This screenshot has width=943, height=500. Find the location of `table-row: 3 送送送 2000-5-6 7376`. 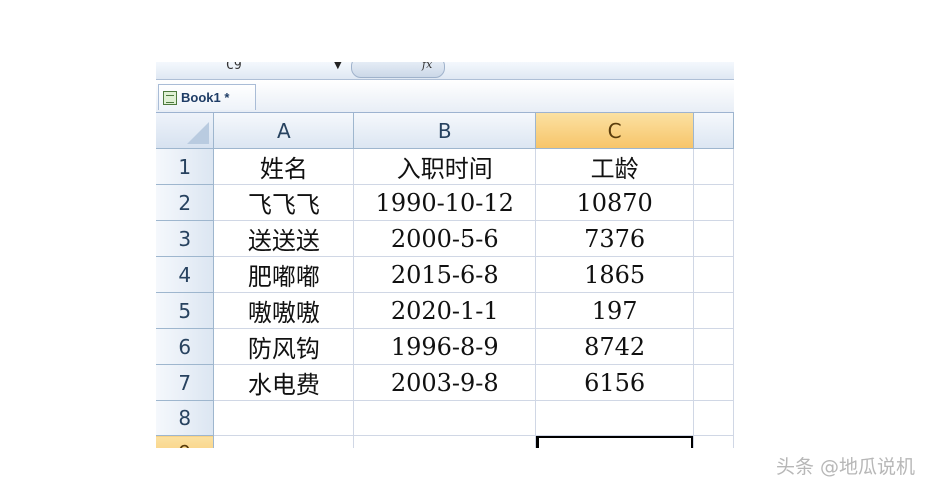

table-row: 3 送送送 2000-5-6 7376 is located at coordinates (445, 238).